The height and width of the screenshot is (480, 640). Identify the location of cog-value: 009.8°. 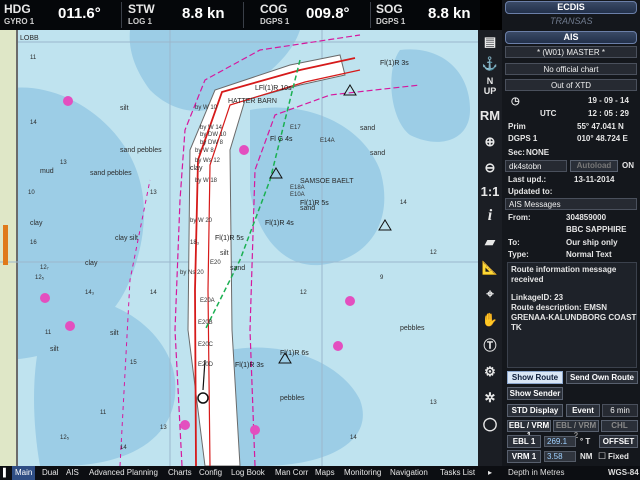
(328, 13).